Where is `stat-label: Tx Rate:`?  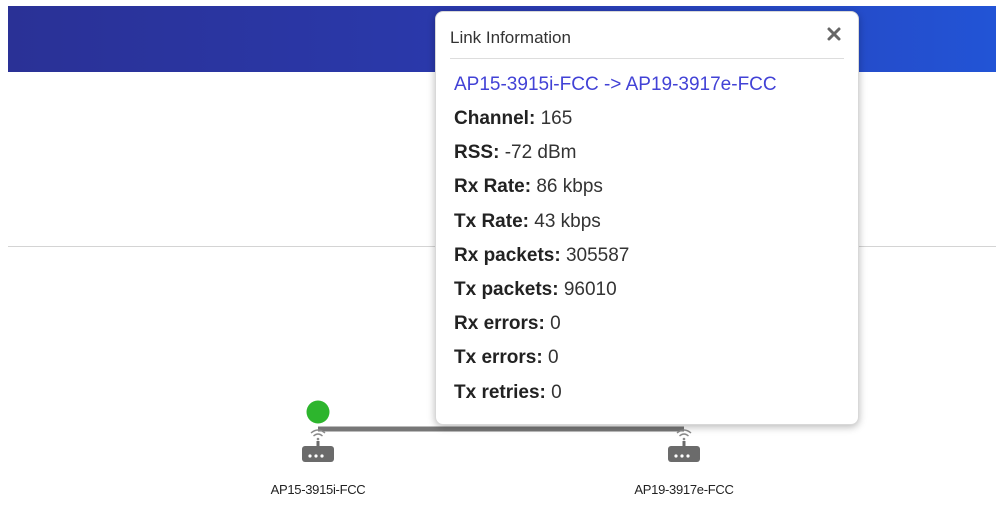
stat-label: Tx Rate: is located at coordinates (491, 221).